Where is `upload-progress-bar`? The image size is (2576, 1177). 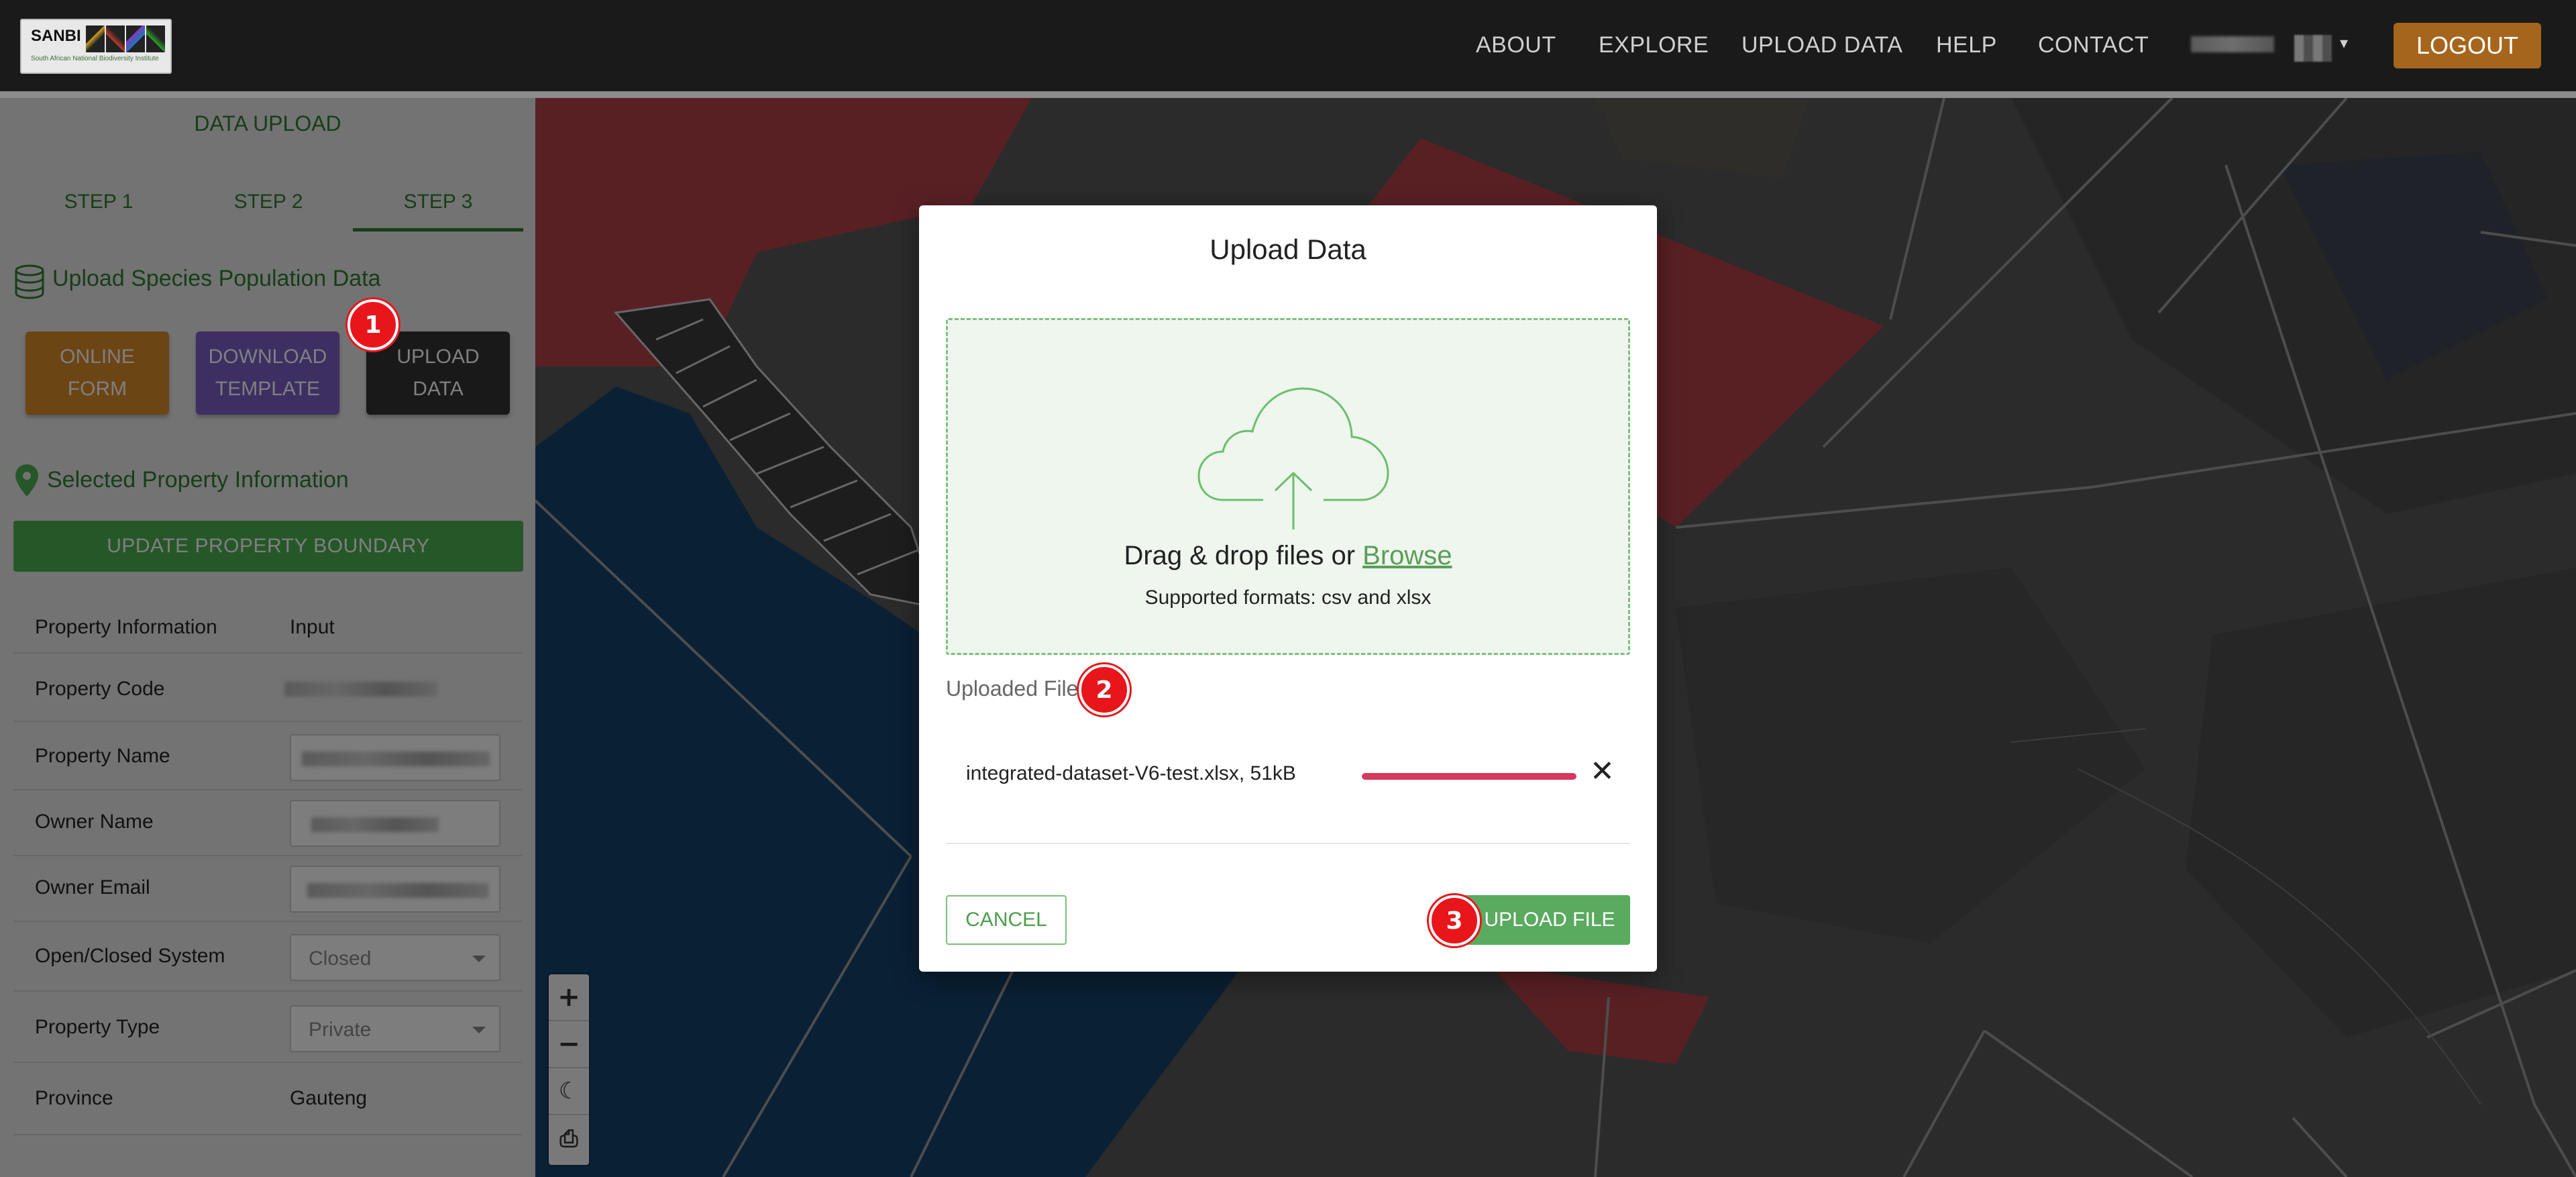
upload-progress-bar is located at coordinates (1469, 777).